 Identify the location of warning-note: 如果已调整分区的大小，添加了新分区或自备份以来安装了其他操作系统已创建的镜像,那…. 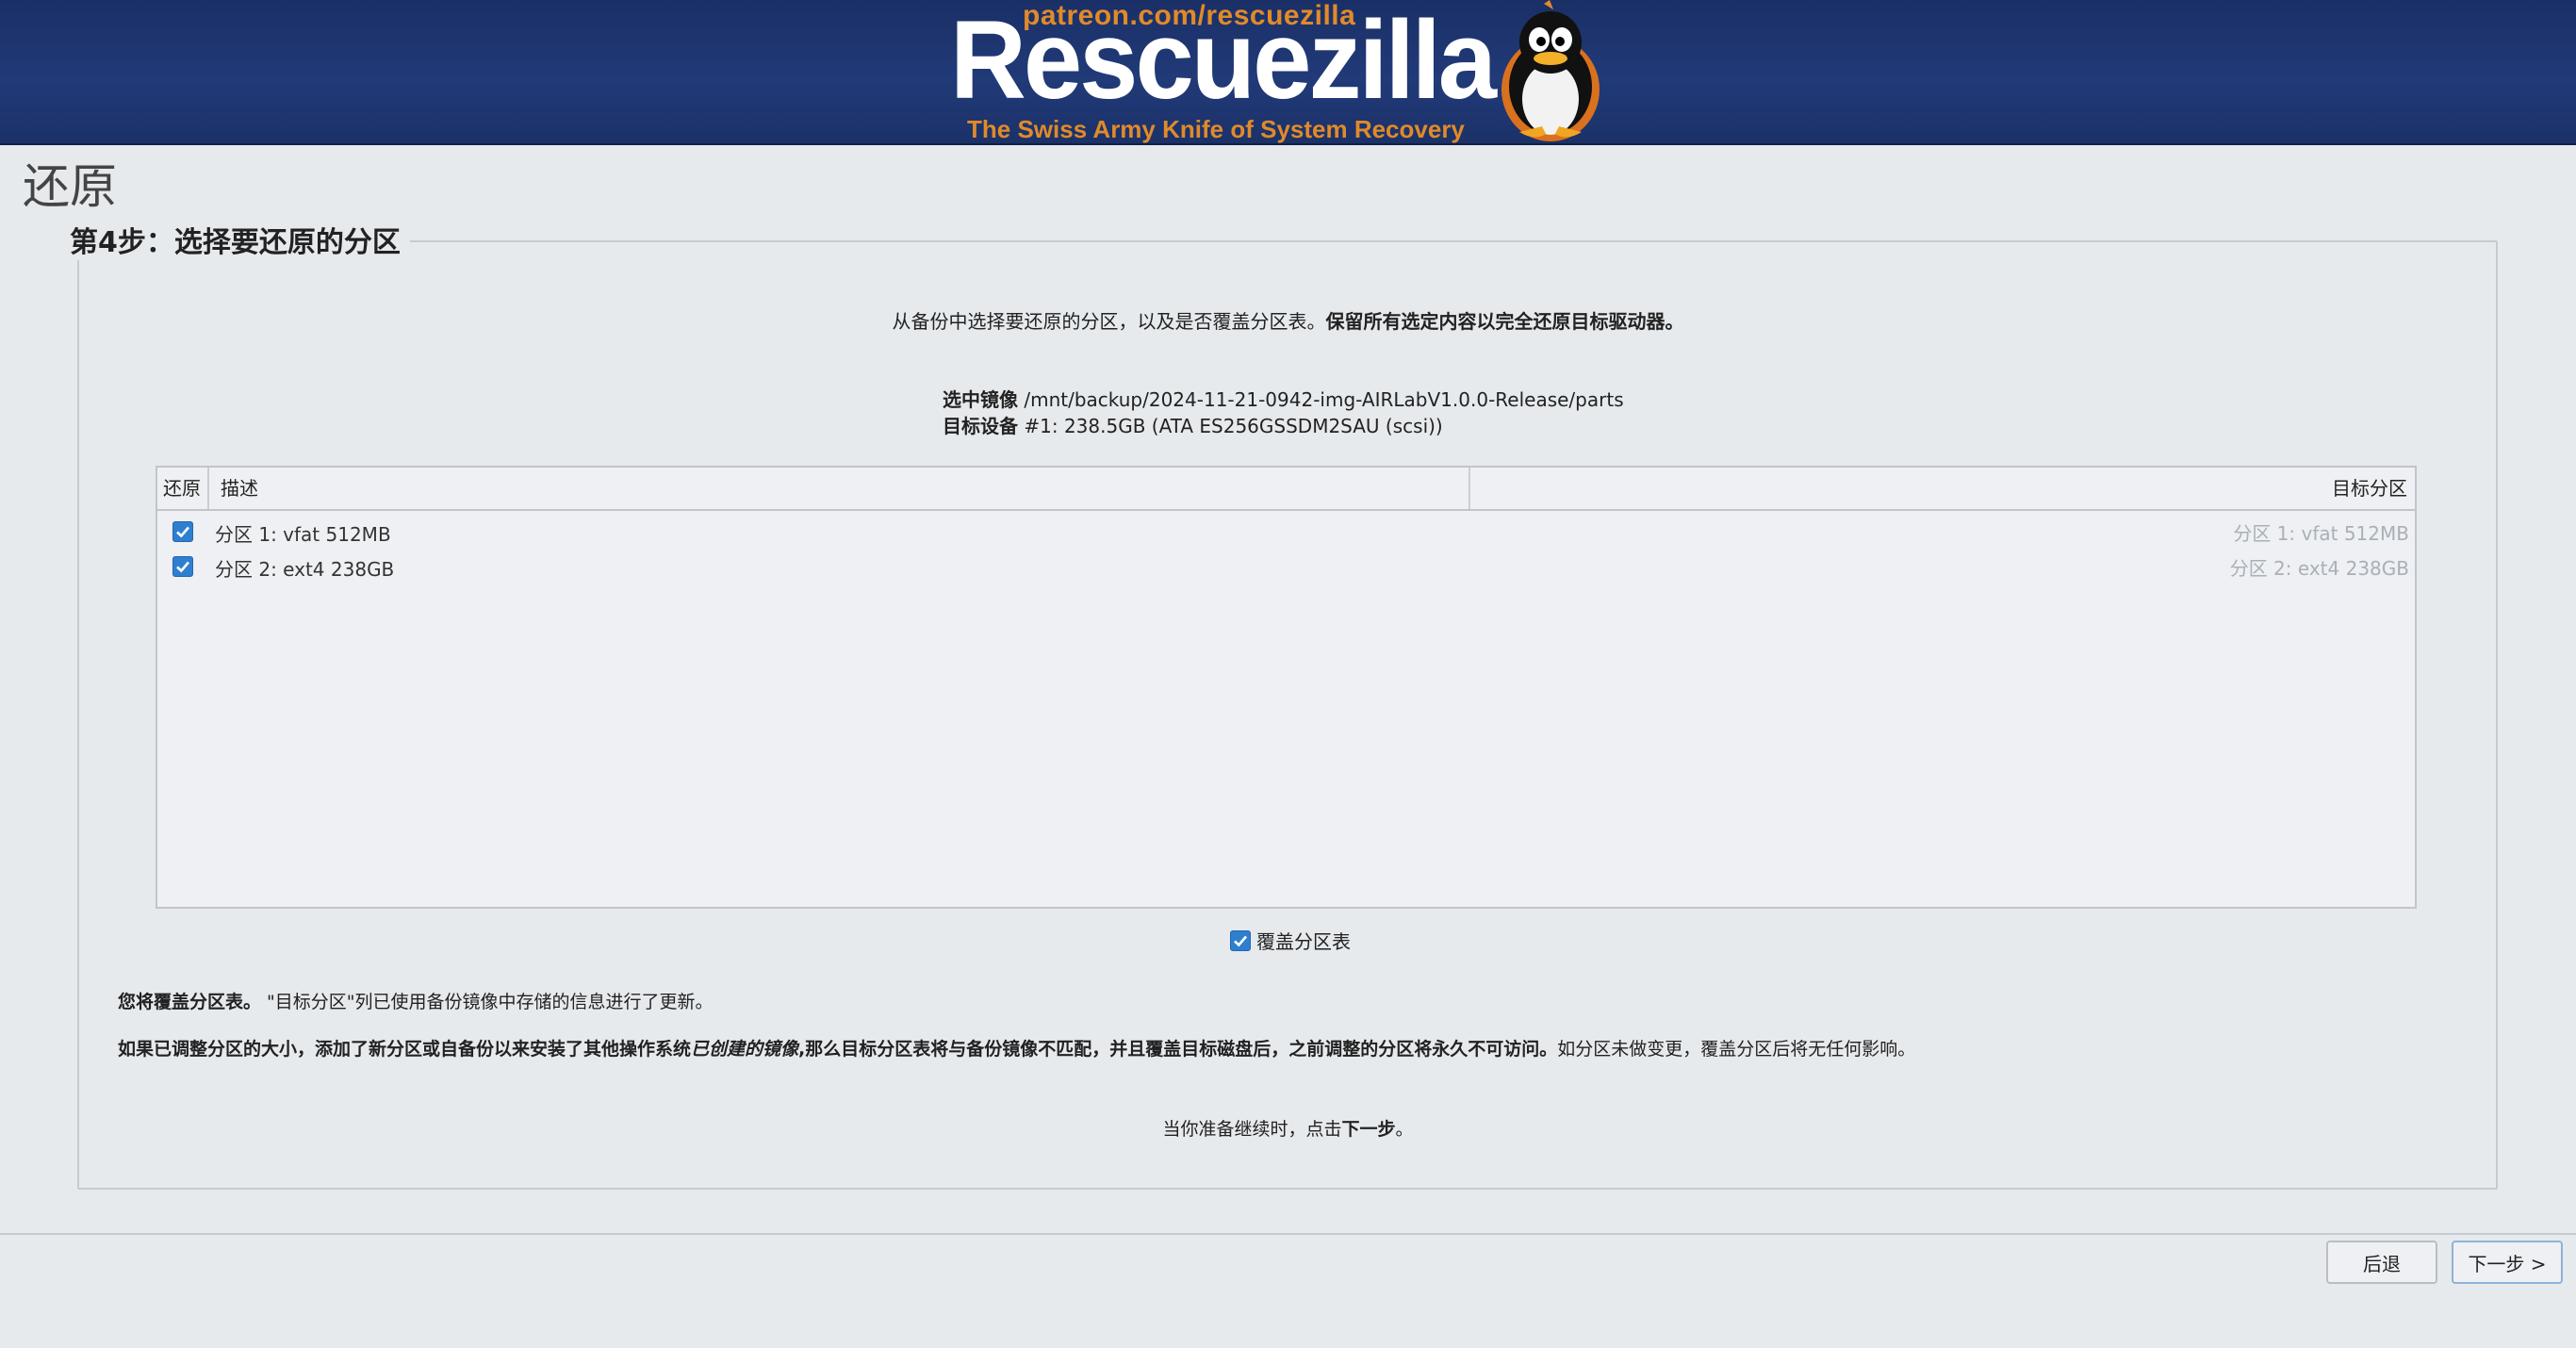
(1286, 1047).